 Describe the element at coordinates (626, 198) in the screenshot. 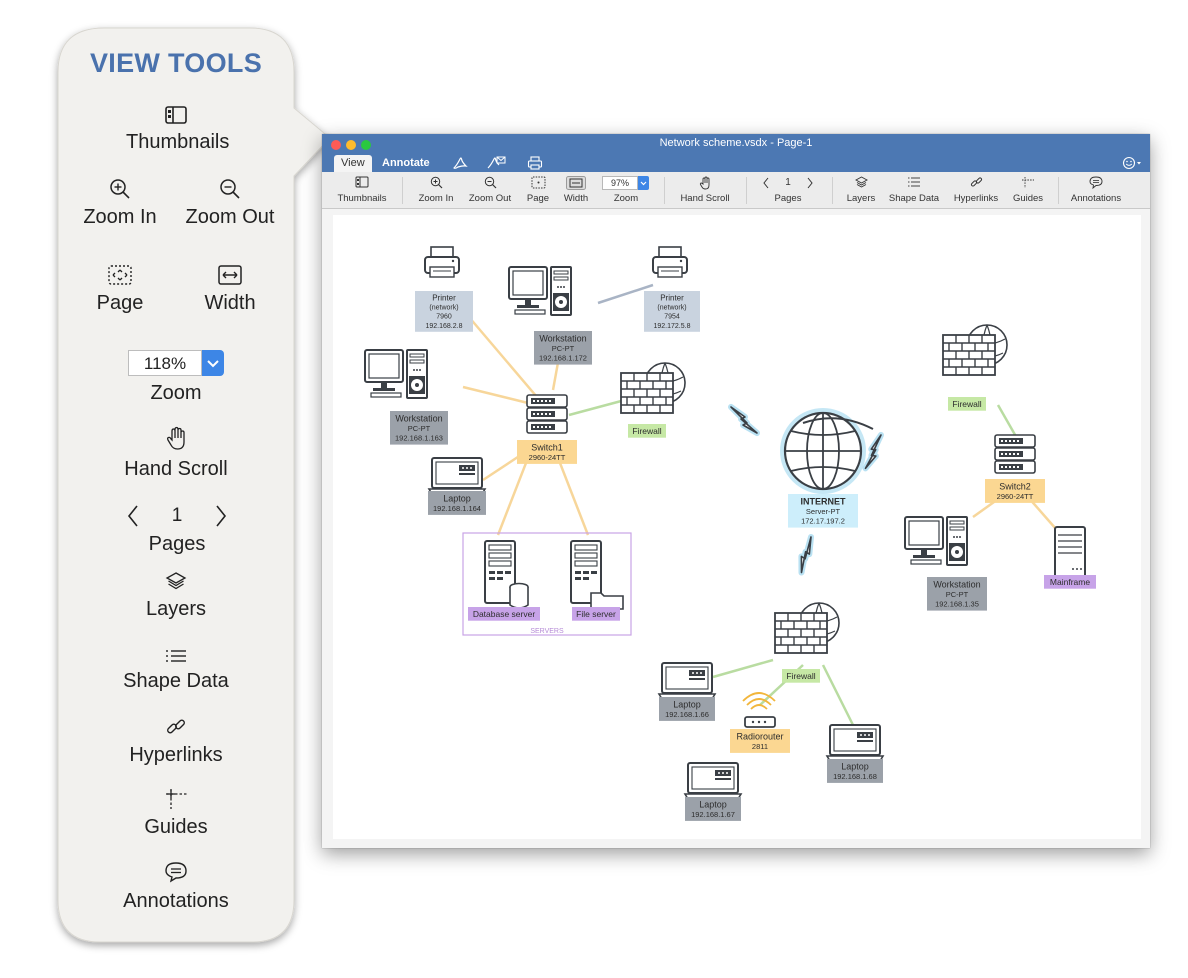

I see `zoom-label: Zoom` at that location.